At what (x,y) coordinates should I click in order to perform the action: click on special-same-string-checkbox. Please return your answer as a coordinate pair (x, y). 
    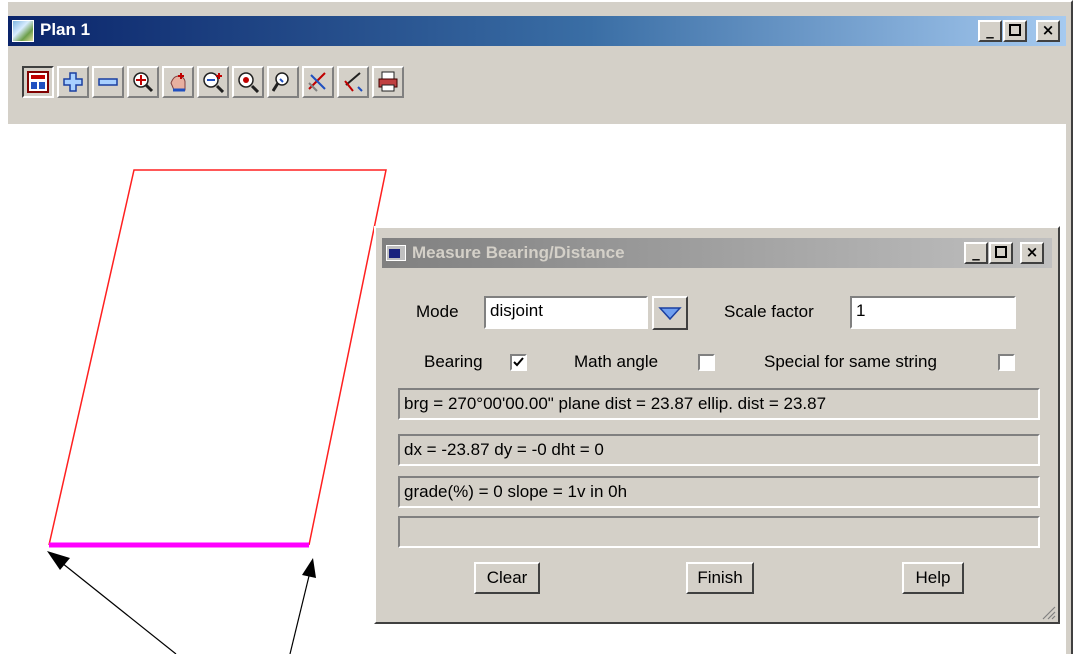
    Looking at the image, I should click on (1006, 362).